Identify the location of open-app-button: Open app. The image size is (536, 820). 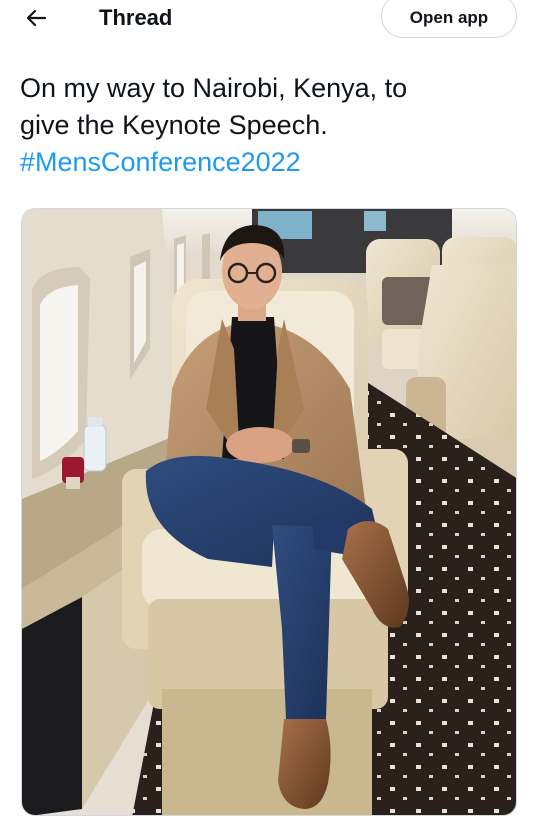
(449, 19).